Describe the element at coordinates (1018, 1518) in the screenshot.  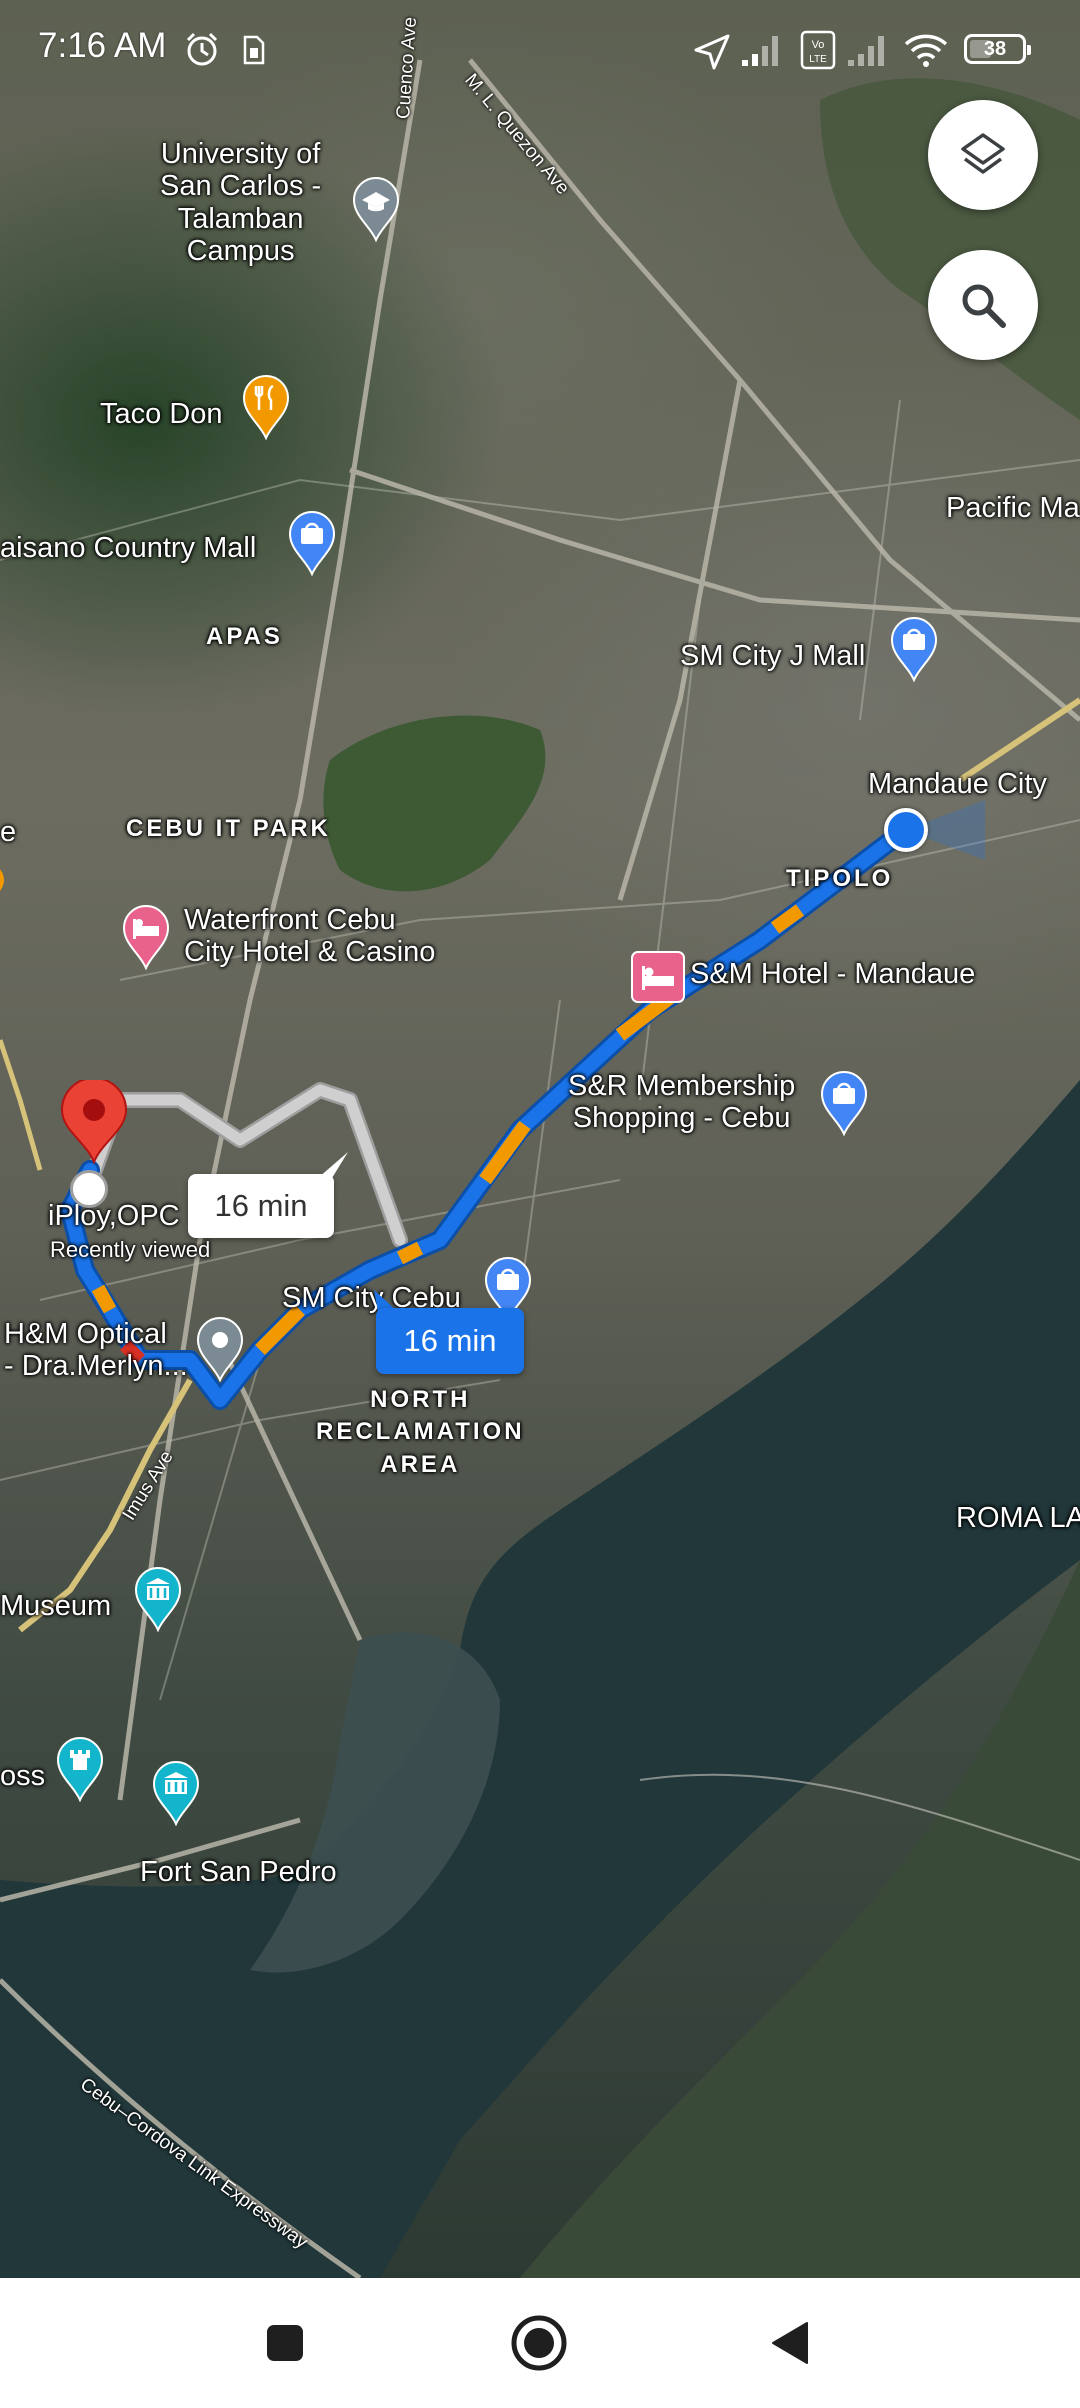
I see `roma-label: ROMA LA` at that location.